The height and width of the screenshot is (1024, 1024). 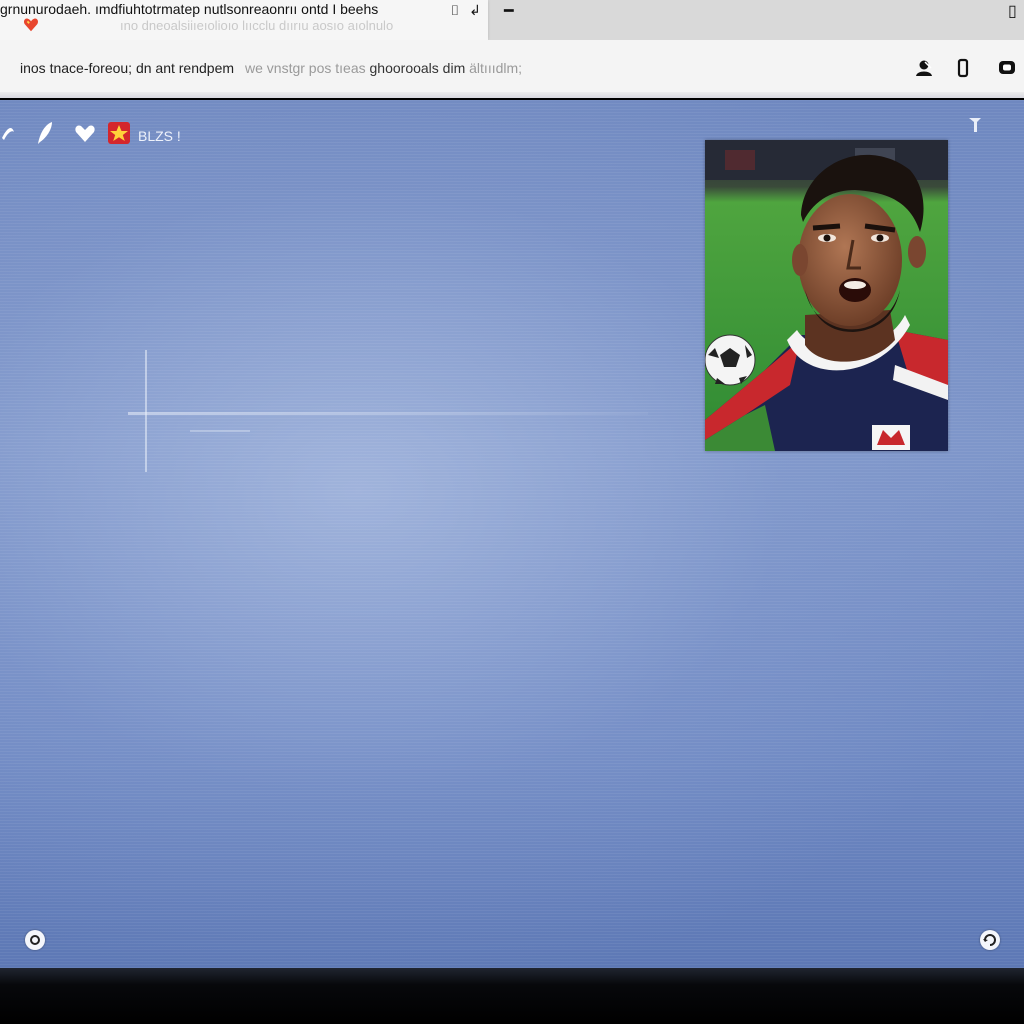 What do you see at coordinates (13, 133) in the screenshot?
I see `bird-icon` at bounding box center [13, 133].